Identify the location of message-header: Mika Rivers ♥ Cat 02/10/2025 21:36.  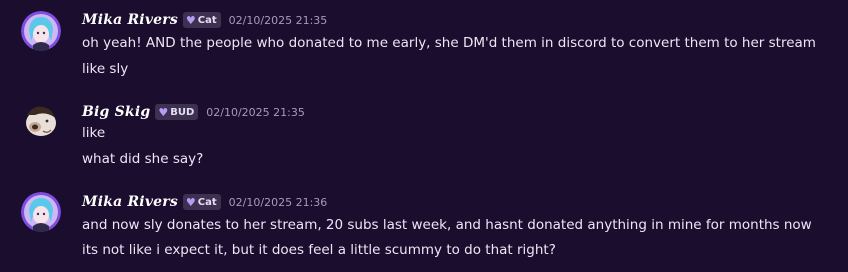
(204, 202).